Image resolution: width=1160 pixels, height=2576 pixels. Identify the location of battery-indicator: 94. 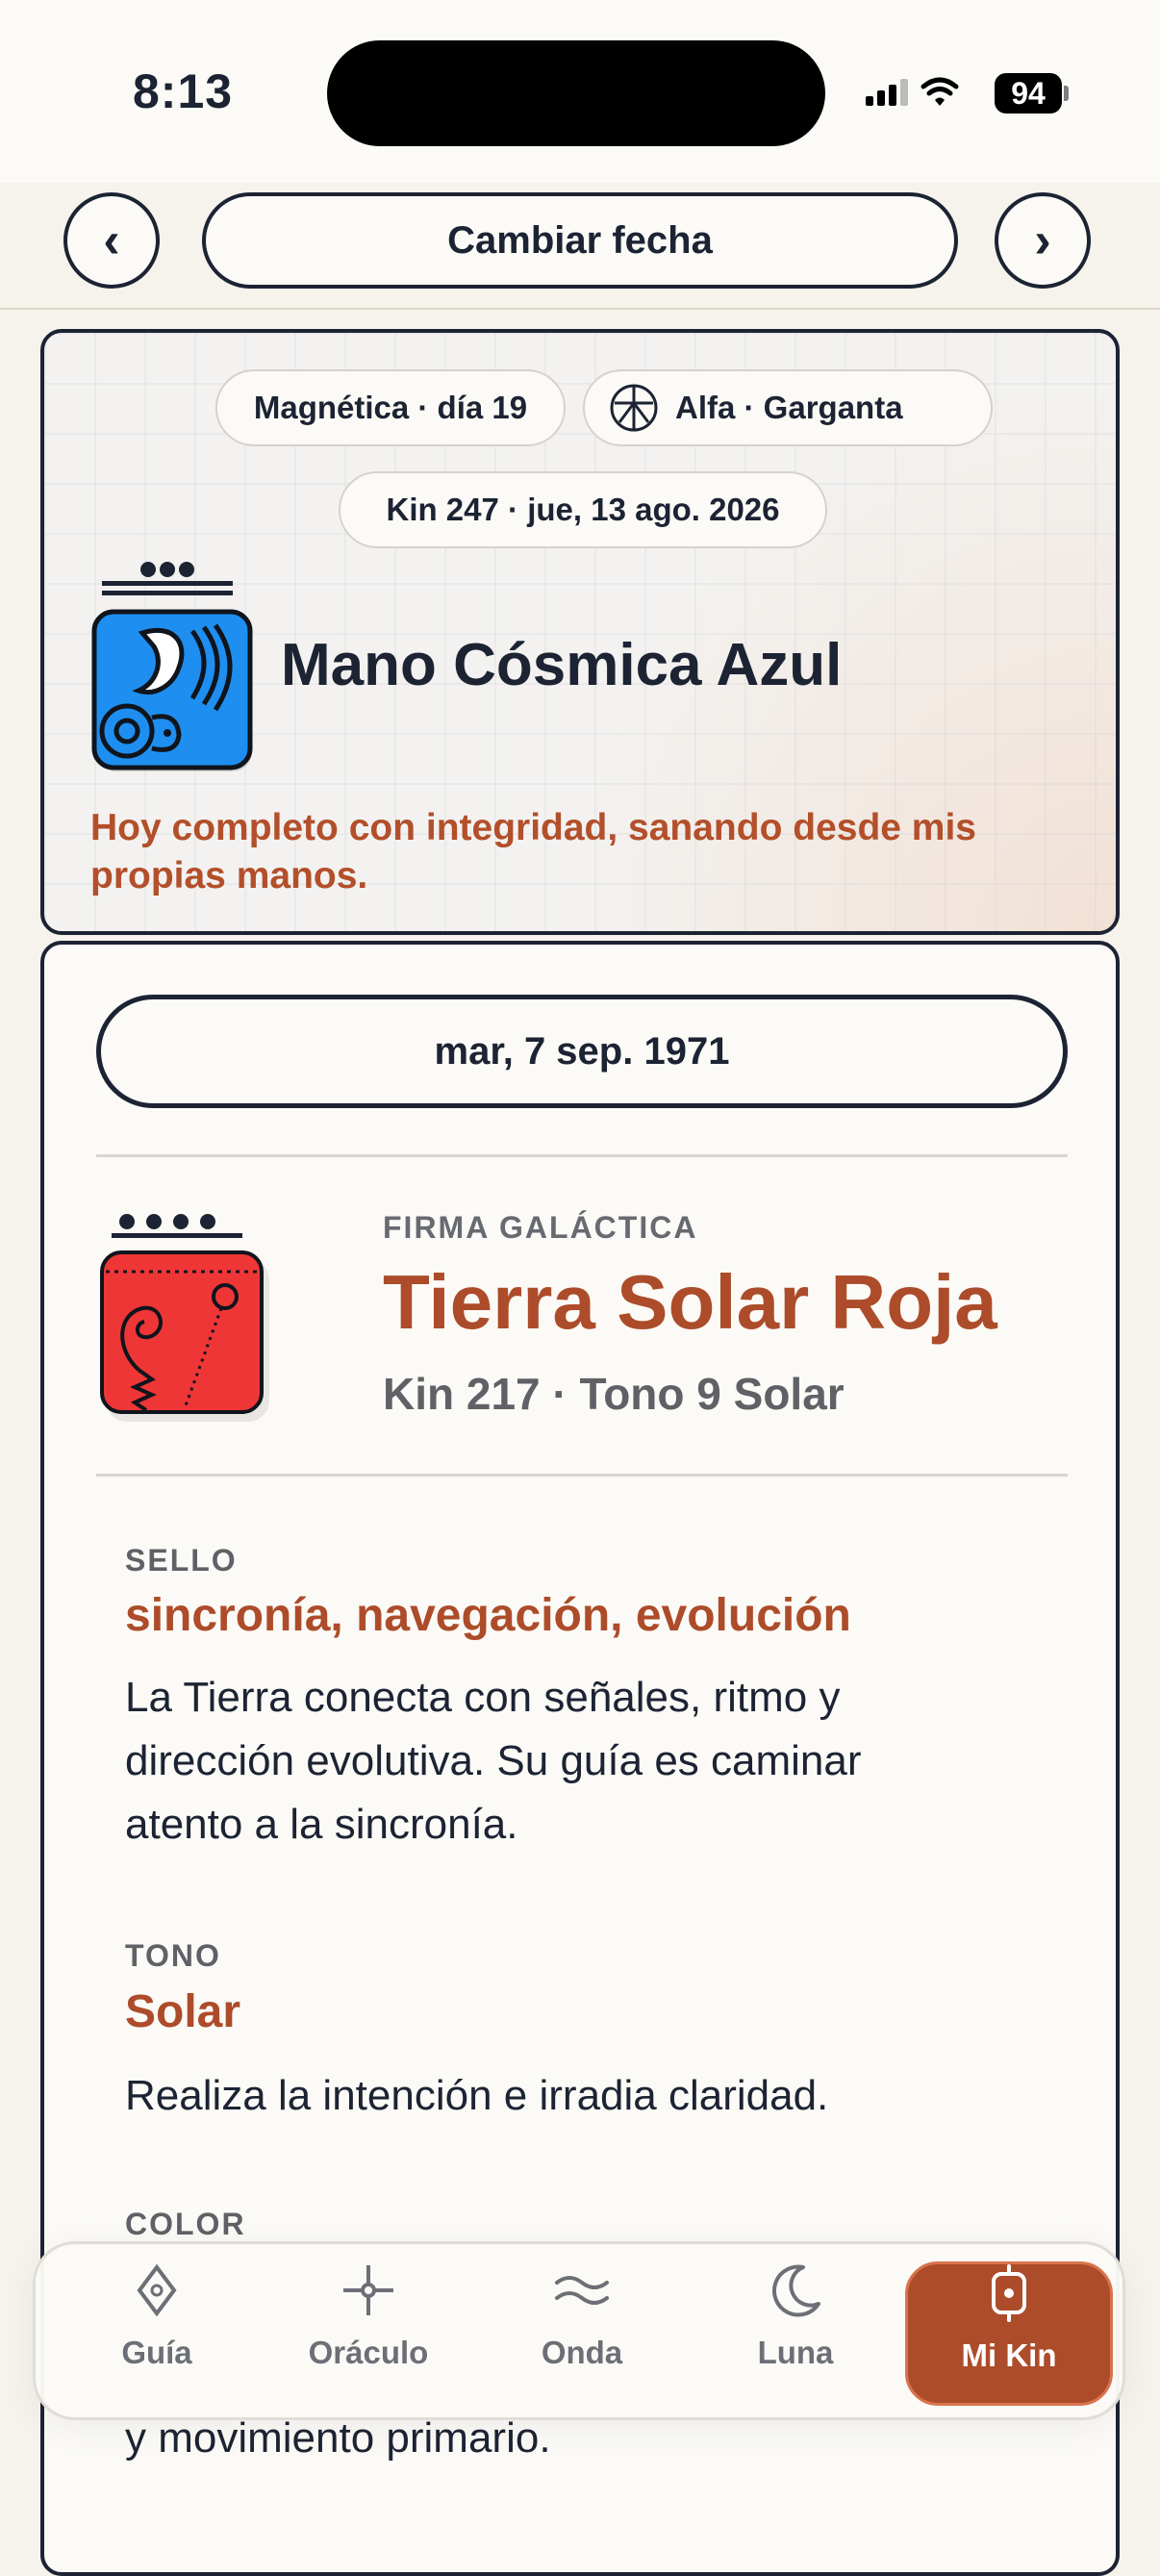
(1028, 93).